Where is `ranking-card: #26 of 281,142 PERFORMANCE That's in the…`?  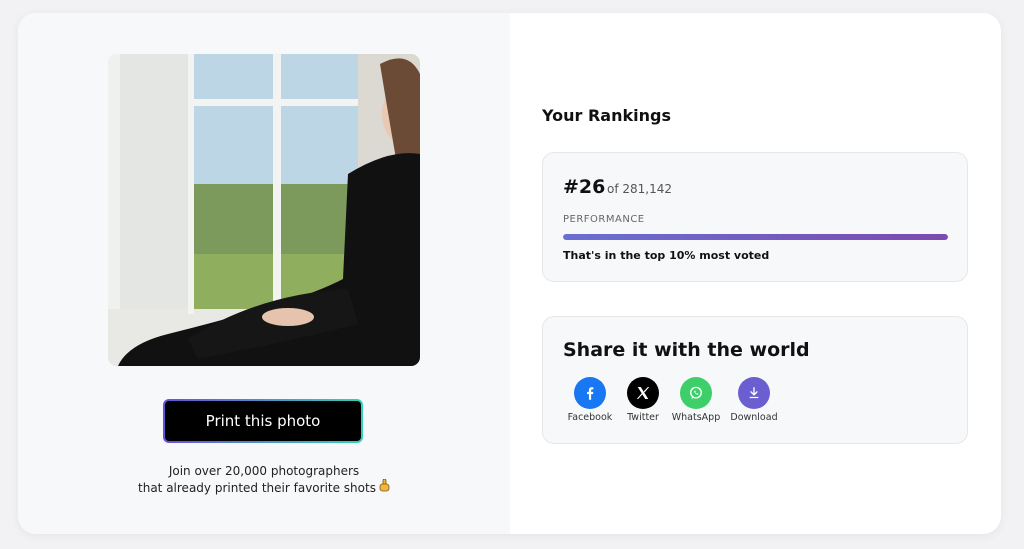
ranking-card: #26 of 281,142 PERFORMANCE That's in the… is located at coordinates (755, 217).